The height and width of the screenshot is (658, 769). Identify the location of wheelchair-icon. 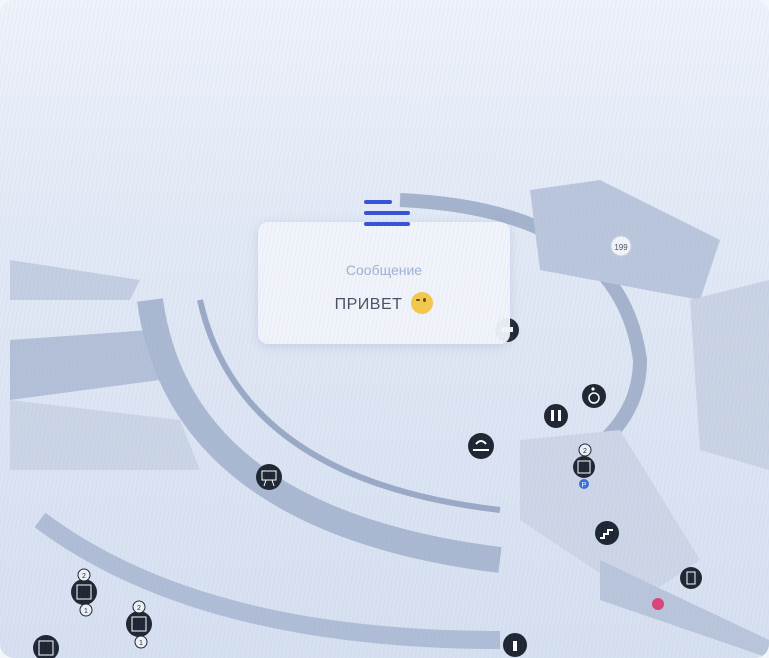
(594, 396).